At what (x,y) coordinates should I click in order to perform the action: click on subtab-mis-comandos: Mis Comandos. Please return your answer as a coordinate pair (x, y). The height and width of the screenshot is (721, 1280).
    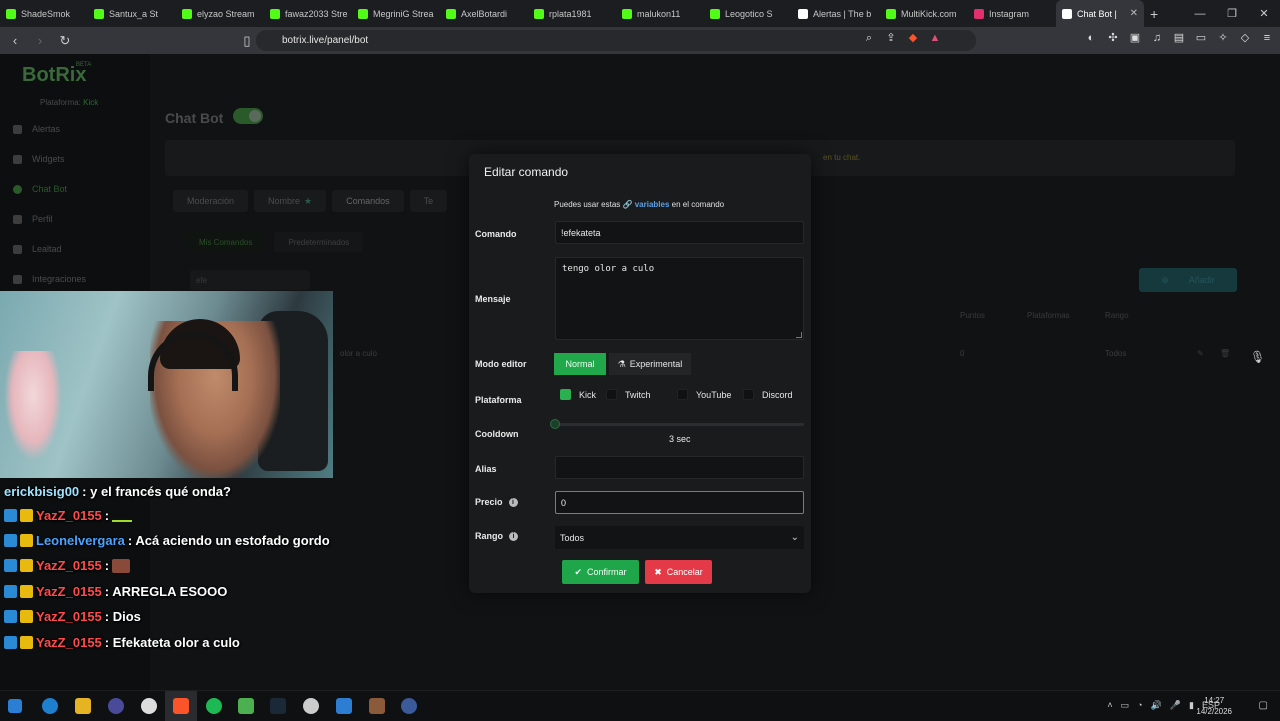
    Looking at the image, I should click on (226, 242).